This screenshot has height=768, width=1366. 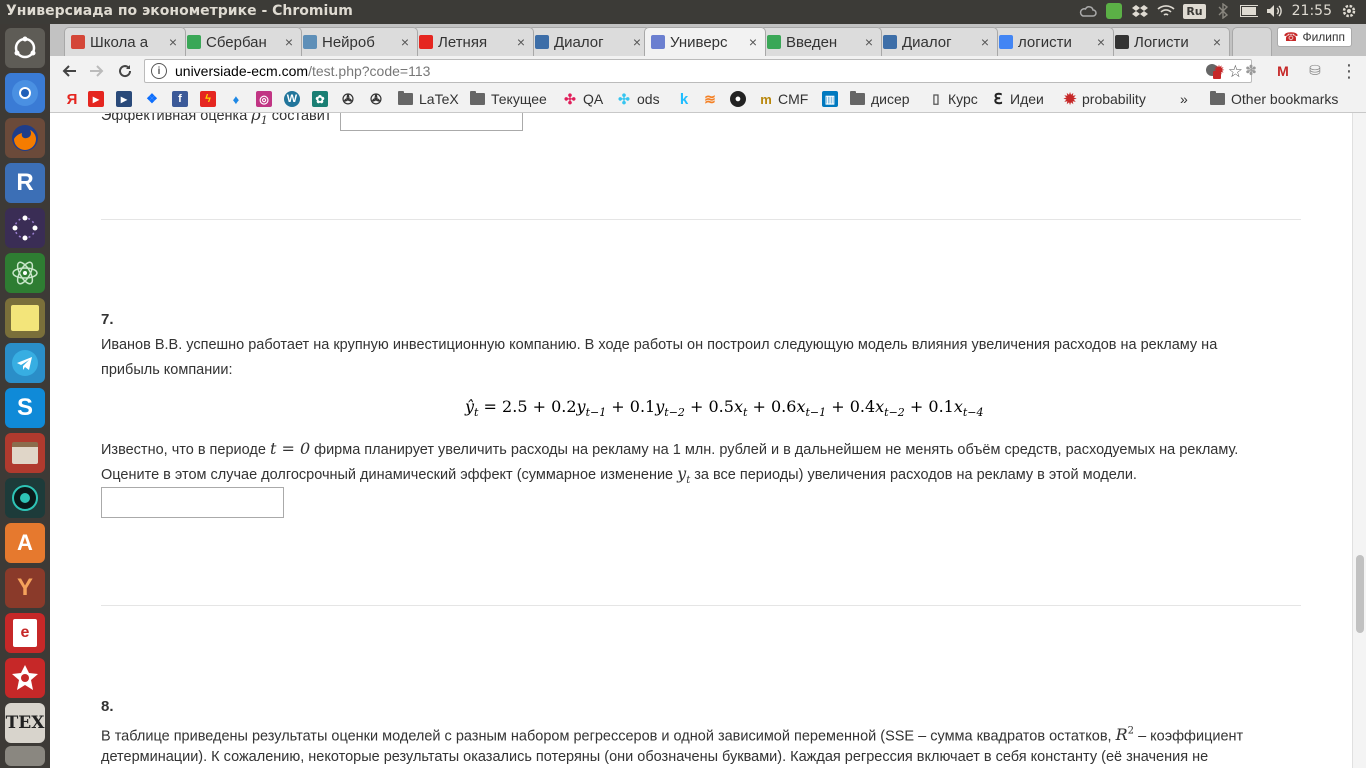 I want to click on reload-button, so click(x=125, y=71).